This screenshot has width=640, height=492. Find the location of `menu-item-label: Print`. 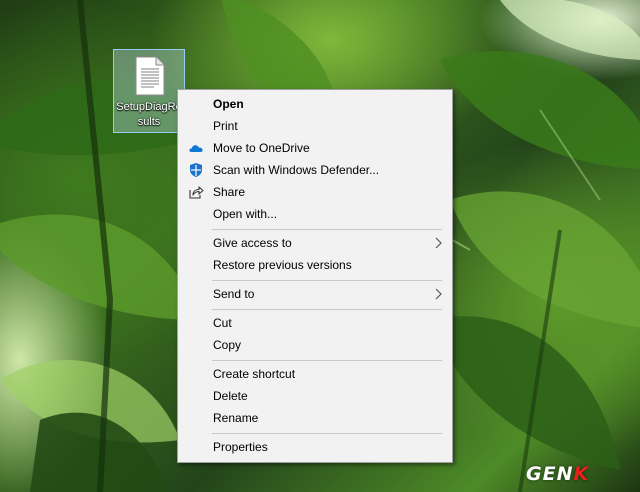

menu-item-label: Print is located at coordinates (225, 126).